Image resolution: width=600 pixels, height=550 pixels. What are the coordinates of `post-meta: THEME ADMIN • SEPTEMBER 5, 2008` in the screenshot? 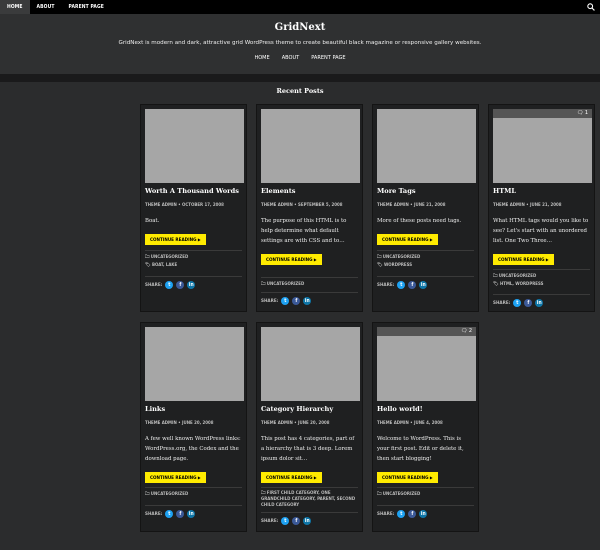 It's located at (302, 205).